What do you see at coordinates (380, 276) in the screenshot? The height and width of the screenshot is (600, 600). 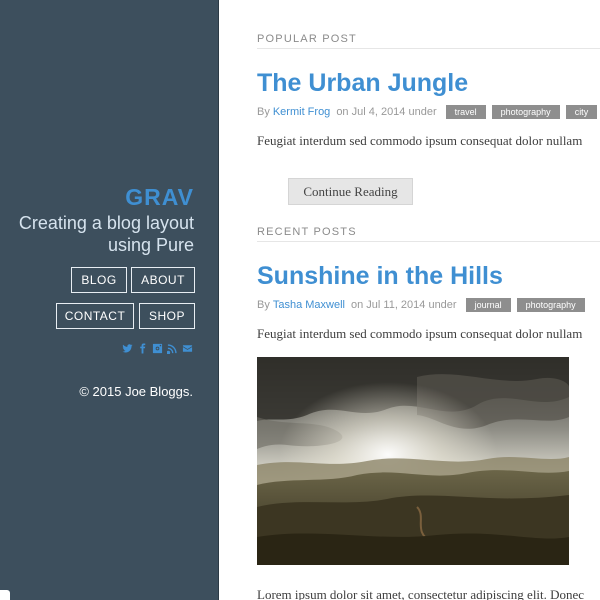 I see `recent-post-title: Sunshine in the Hills` at bounding box center [380, 276].